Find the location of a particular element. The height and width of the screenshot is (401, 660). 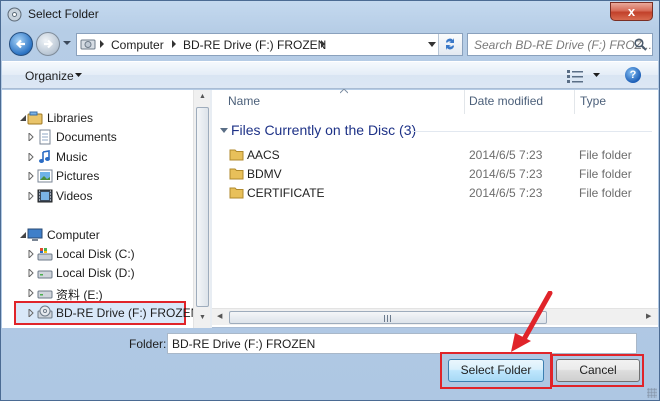

organize-dropdown-icon is located at coordinates (78, 75).